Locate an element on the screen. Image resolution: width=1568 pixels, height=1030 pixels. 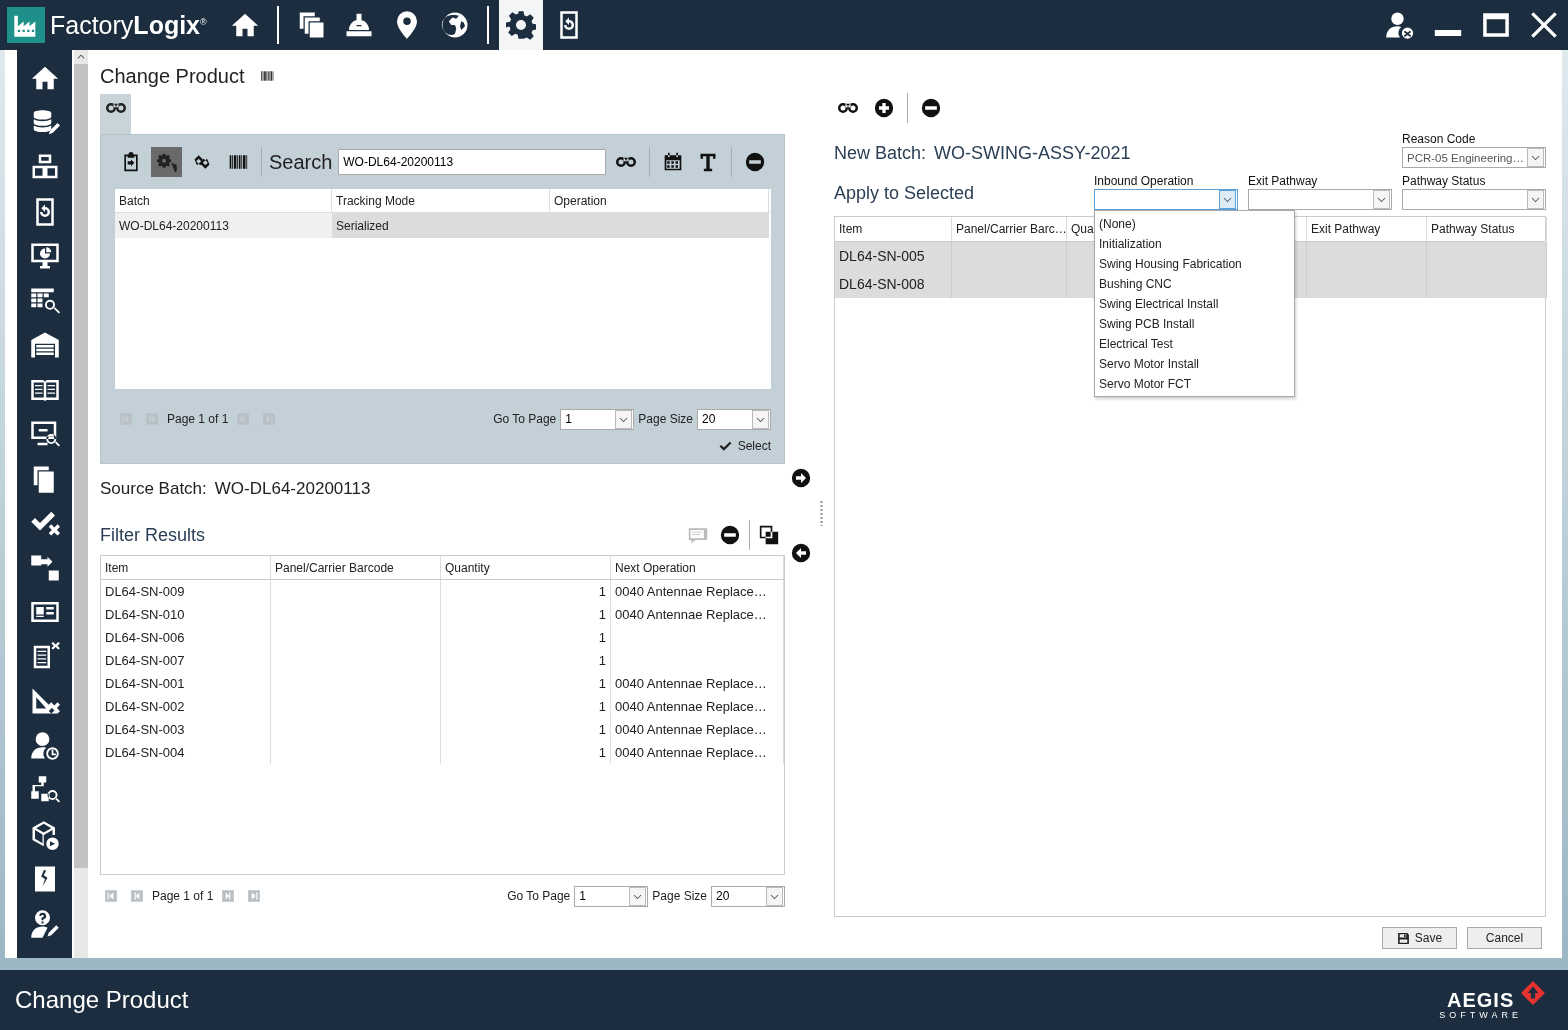
table-cell: DL64-SN-006 is located at coordinates (186, 637).